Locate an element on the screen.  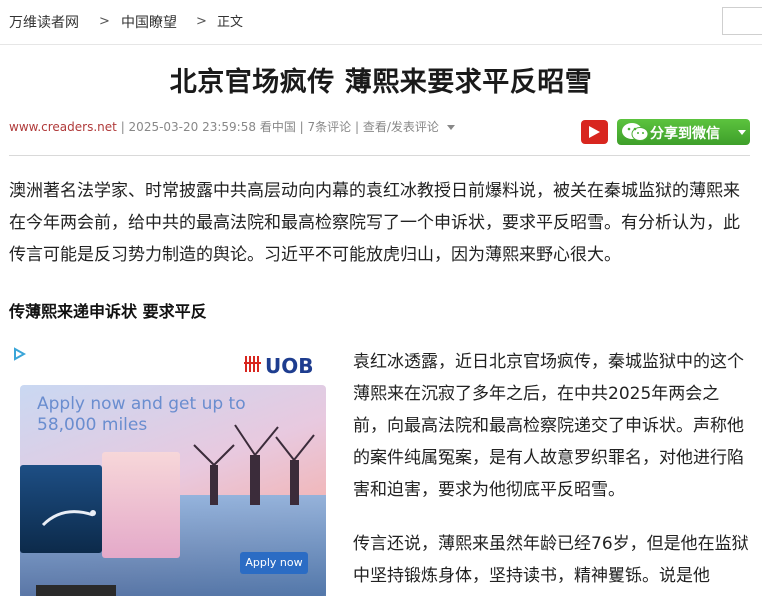
ad-figure-illustration is located at coordinates (68, 518).